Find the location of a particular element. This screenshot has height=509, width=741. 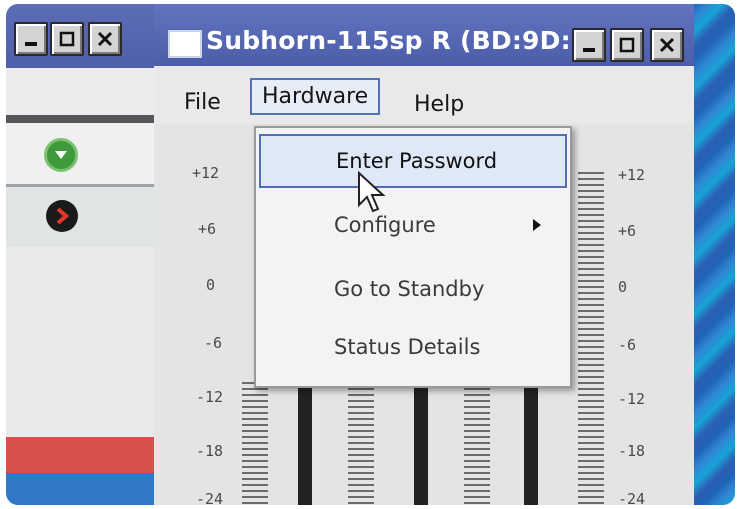

menu-item-enter-password: Enter Password is located at coordinates (413, 161).